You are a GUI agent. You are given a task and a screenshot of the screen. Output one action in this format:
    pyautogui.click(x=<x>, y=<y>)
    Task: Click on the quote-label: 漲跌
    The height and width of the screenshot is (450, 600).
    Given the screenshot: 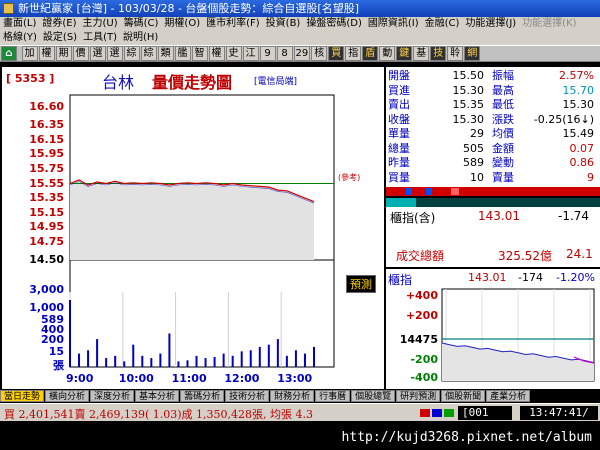 What is the action you would take?
    pyautogui.click(x=503, y=119)
    